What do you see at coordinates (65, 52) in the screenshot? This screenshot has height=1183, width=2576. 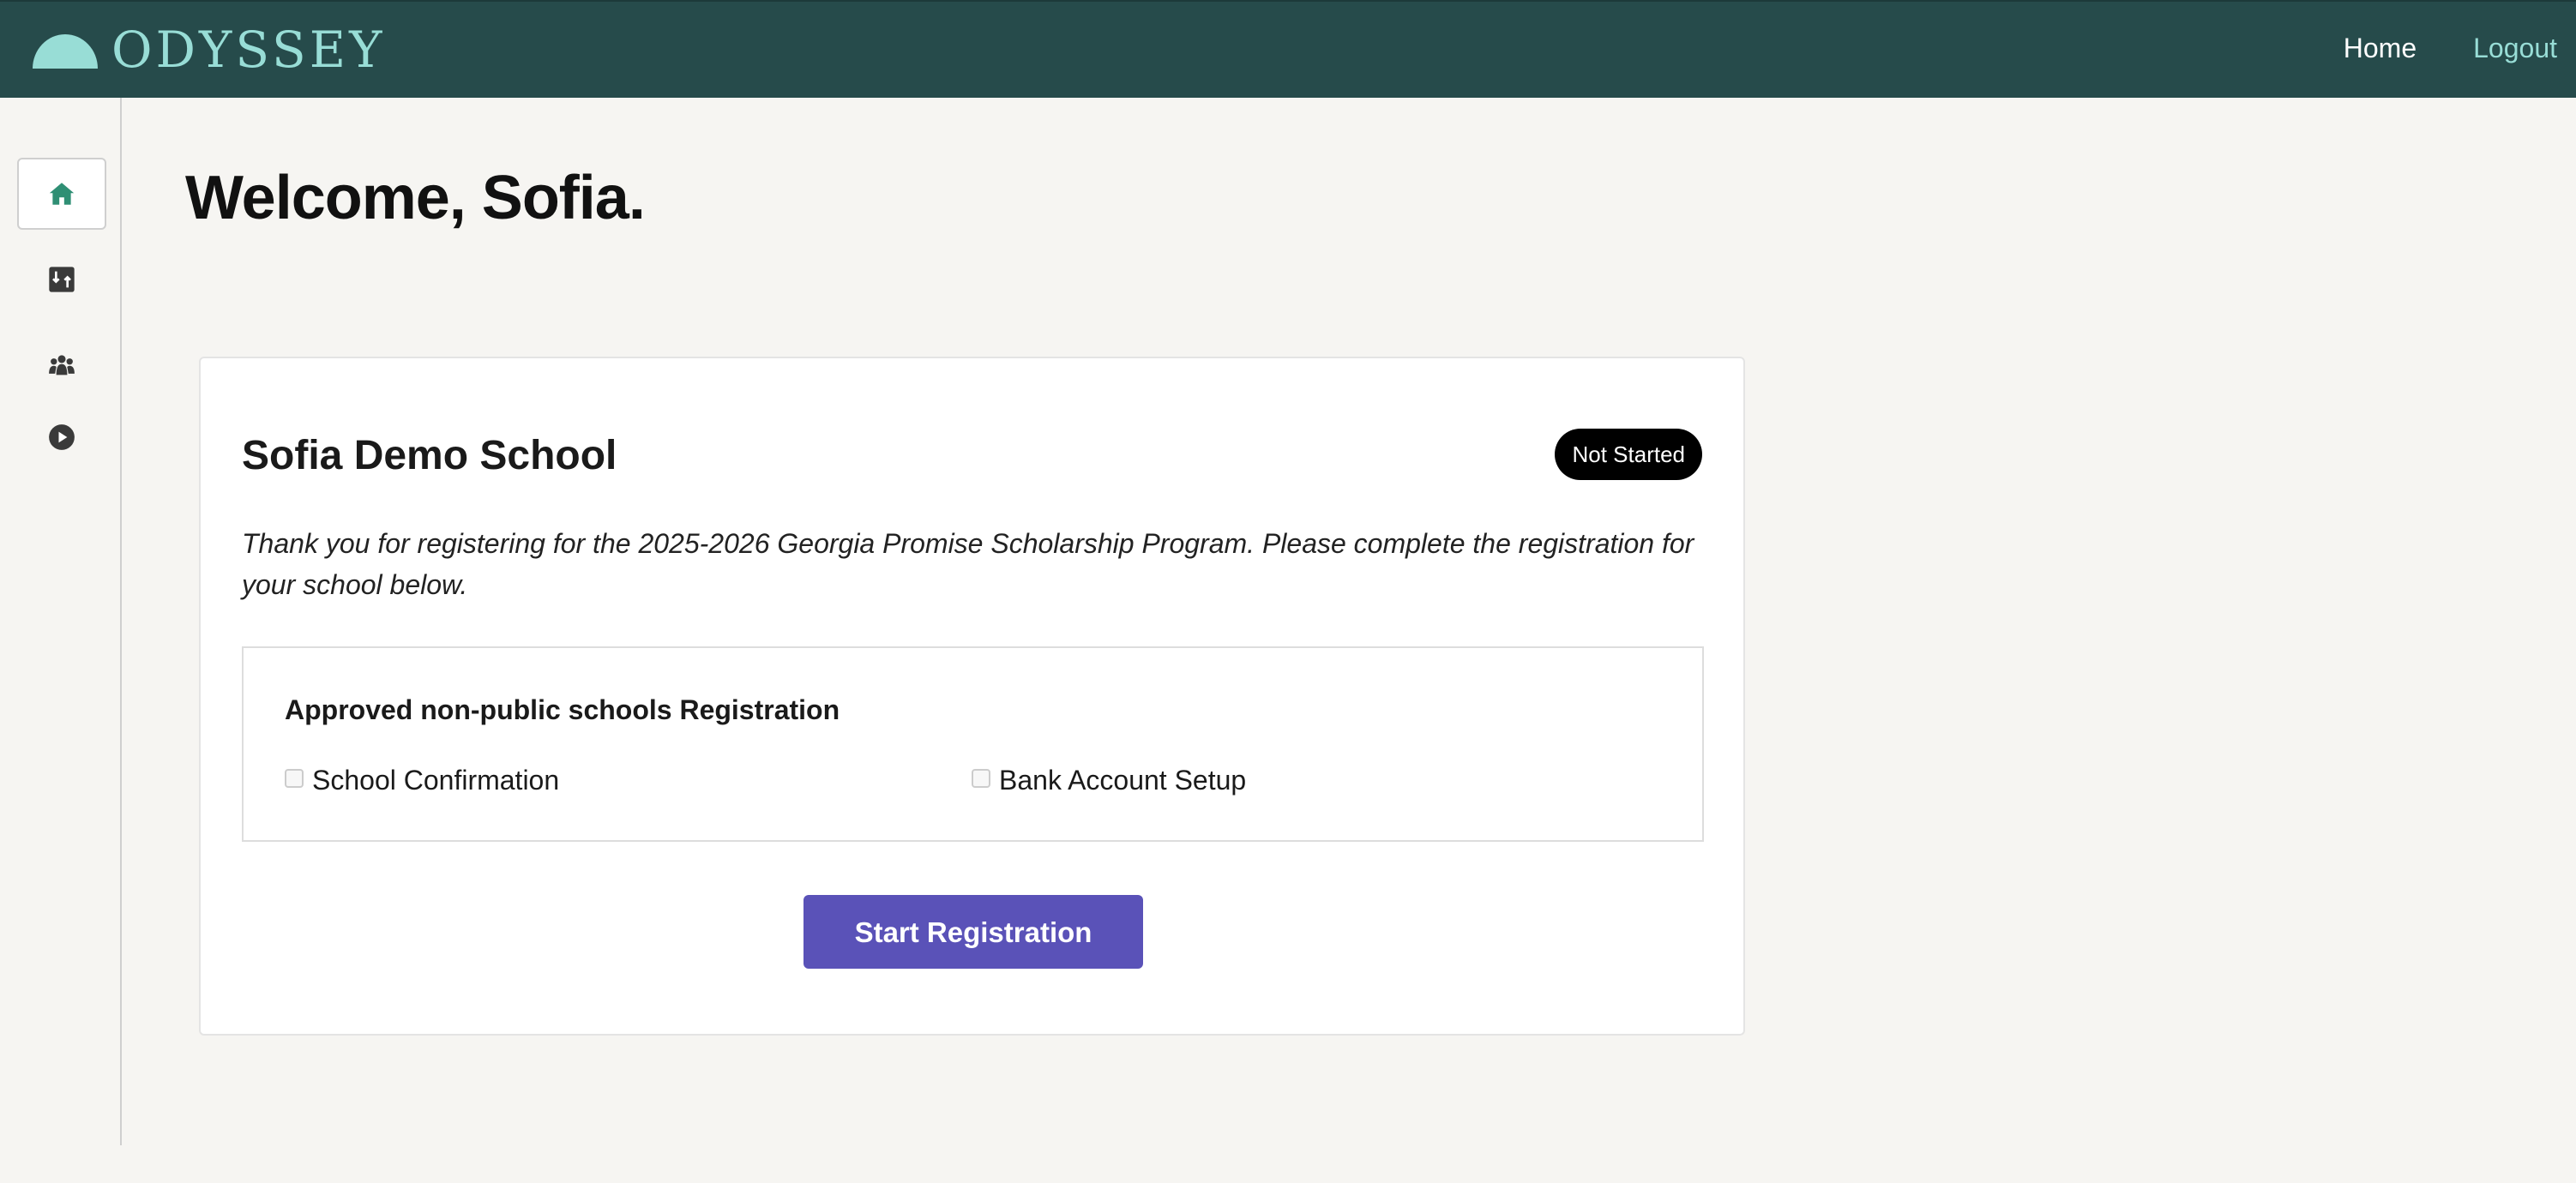 I see `half-circle-logo-icon` at bounding box center [65, 52].